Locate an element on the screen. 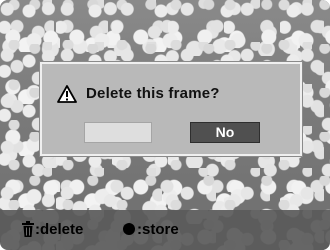  store-hint: :store is located at coordinates (151, 229).